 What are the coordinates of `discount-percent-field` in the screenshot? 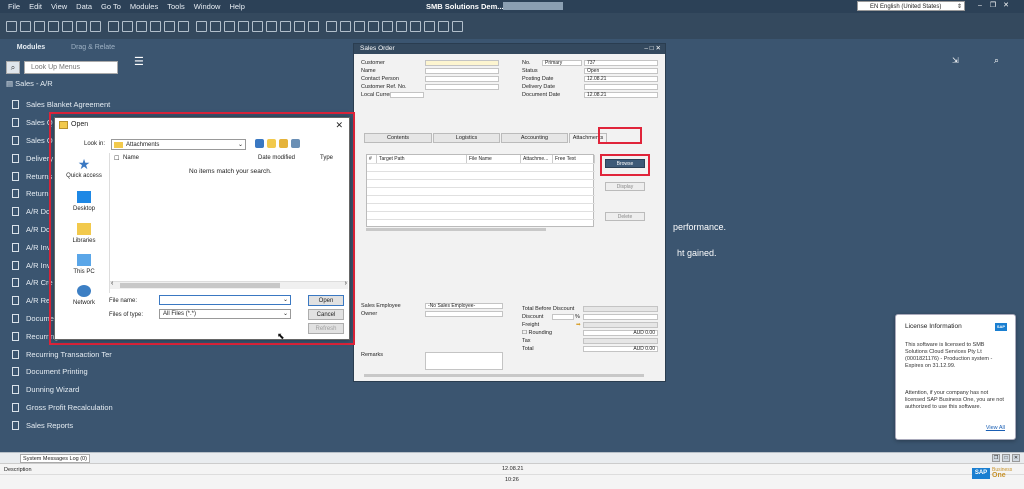 It's located at (563, 317).